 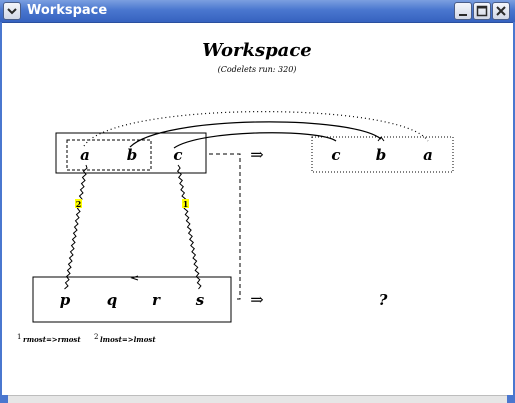 I want to click on initial-letter-b: b, so click(x=132, y=155).